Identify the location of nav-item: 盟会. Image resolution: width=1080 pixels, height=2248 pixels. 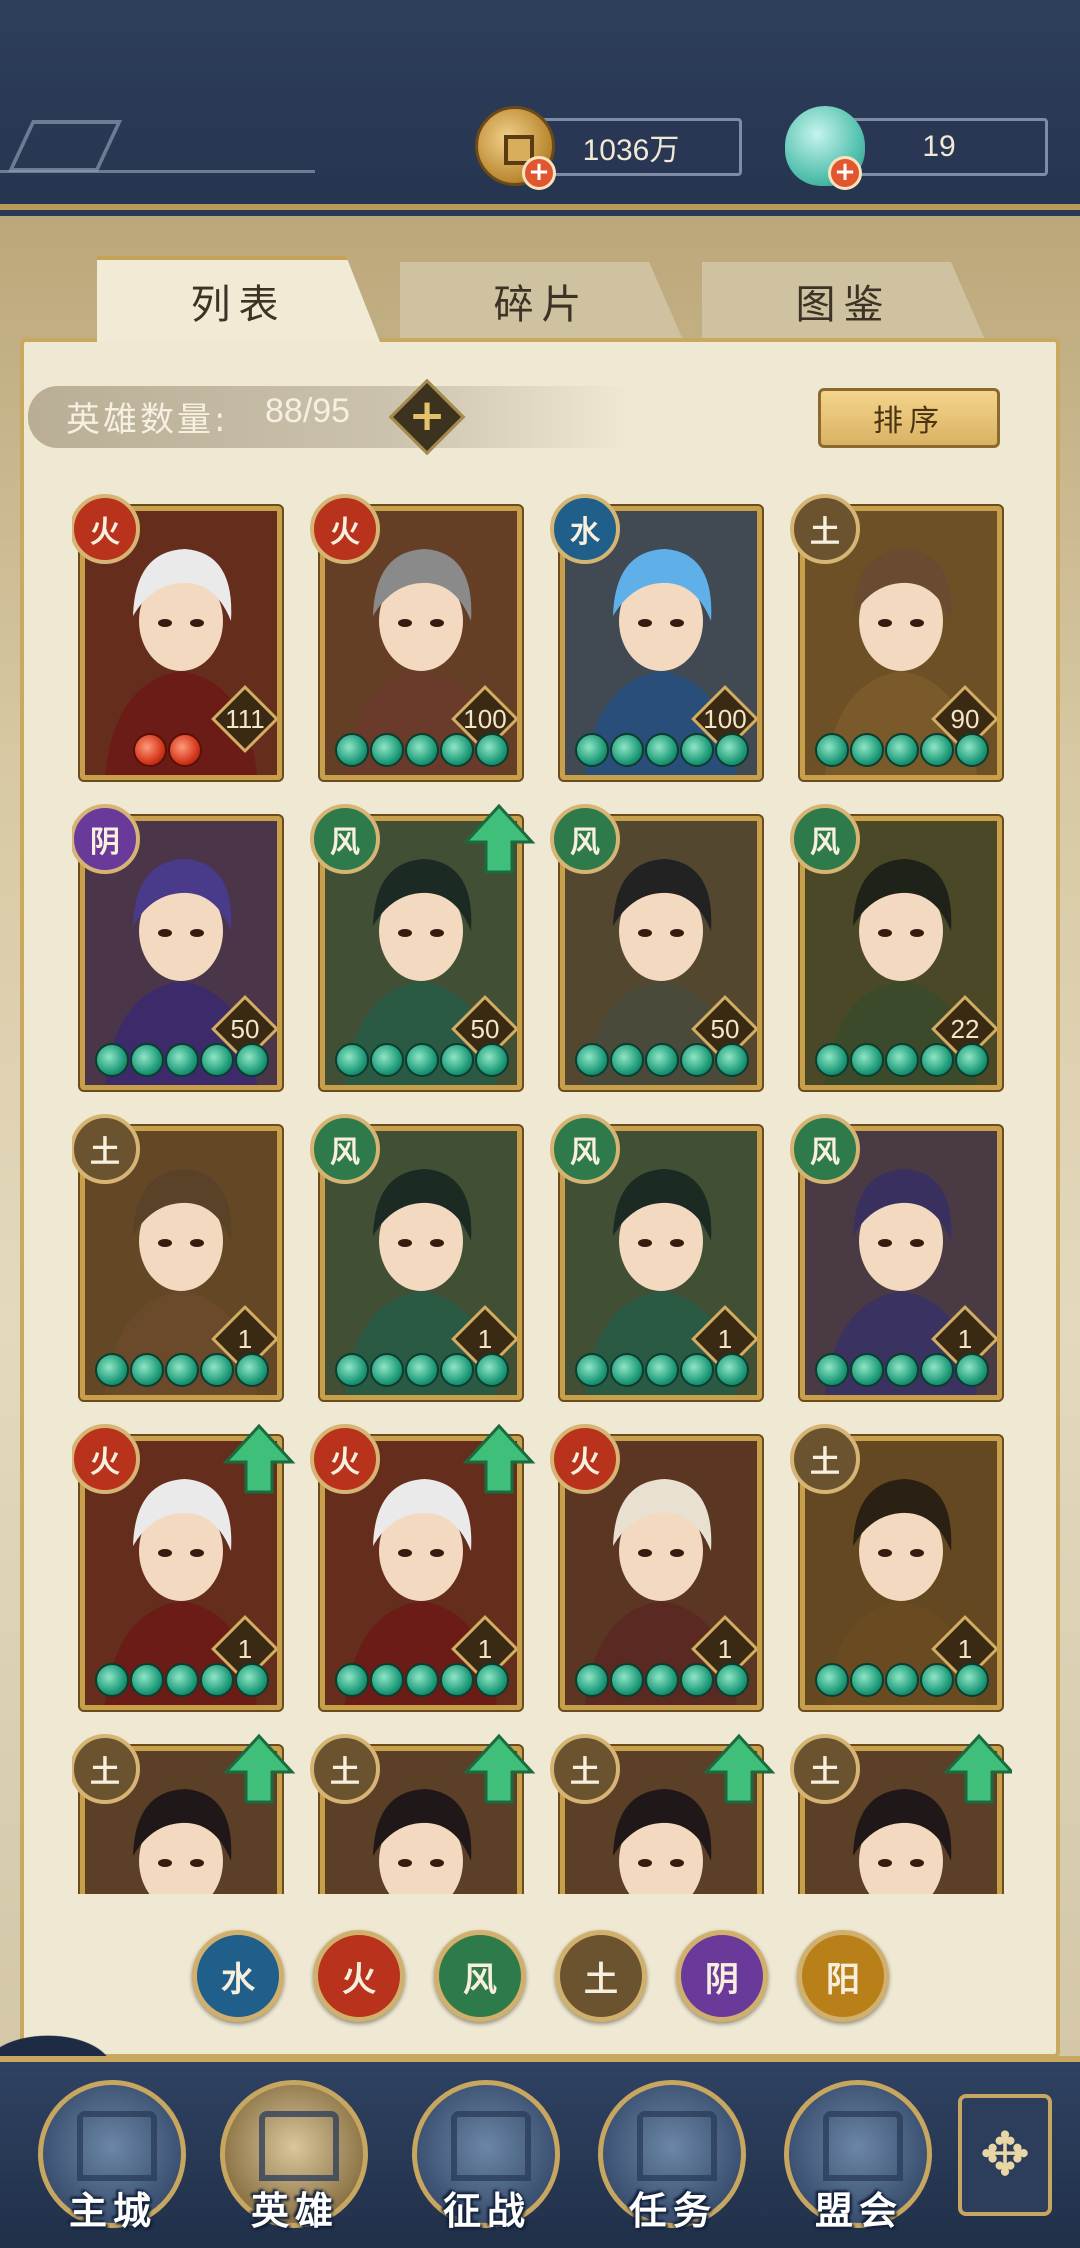
(859, 2160).